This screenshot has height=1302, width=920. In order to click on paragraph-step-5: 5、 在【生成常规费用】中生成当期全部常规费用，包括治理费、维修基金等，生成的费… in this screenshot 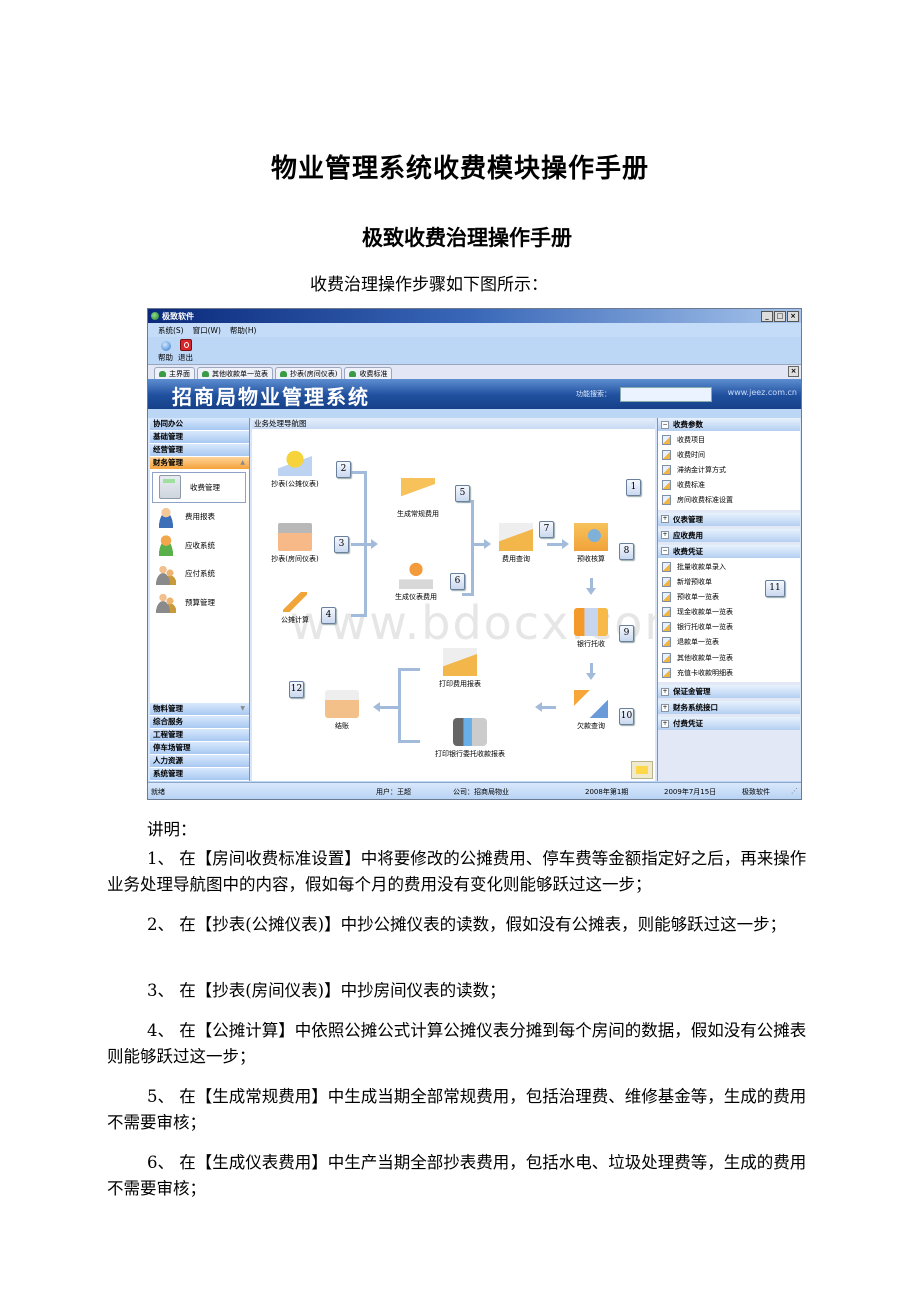, I will do `click(457, 1109)`.